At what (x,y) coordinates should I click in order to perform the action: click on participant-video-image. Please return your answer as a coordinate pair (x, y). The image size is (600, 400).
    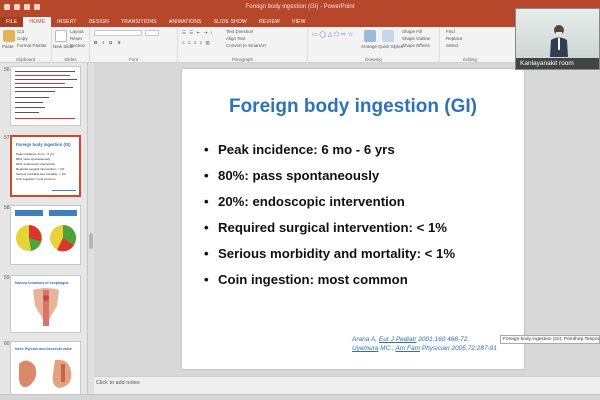
    Looking at the image, I should click on (559, 41).